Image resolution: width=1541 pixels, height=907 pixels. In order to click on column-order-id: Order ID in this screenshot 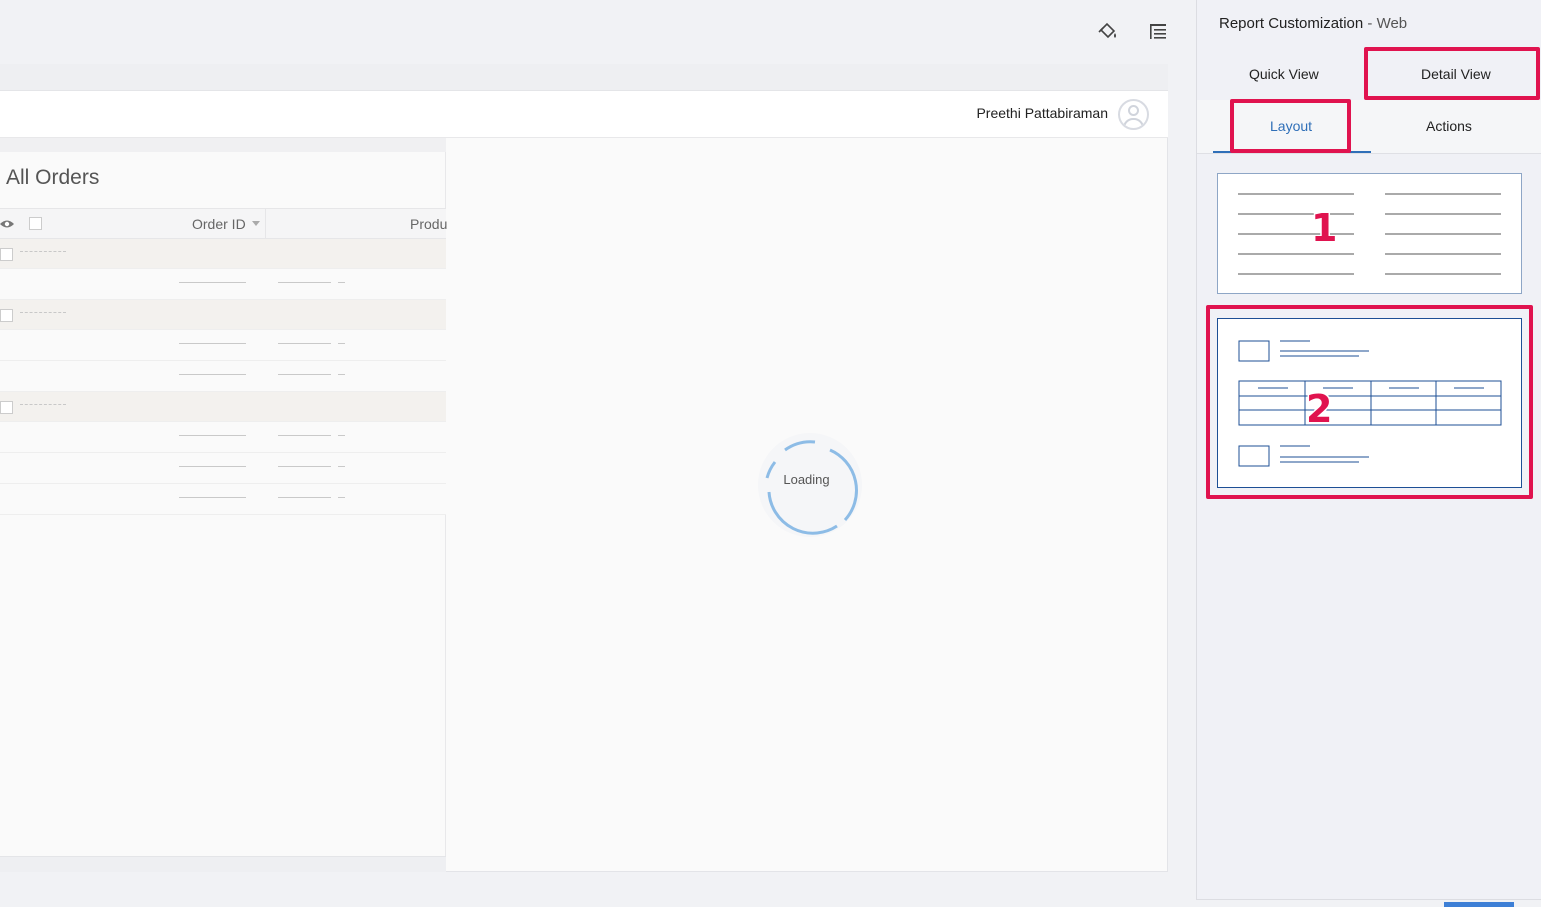, I will do `click(219, 224)`.